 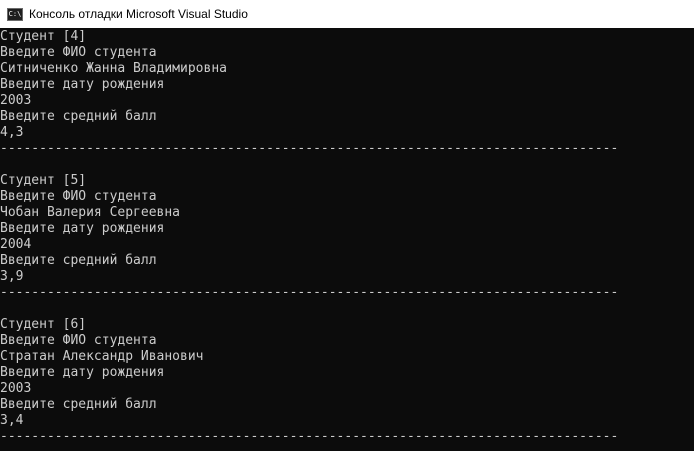 What do you see at coordinates (12, 276) in the screenshot?
I see `student-grade: 3,9` at bounding box center [12, 276].